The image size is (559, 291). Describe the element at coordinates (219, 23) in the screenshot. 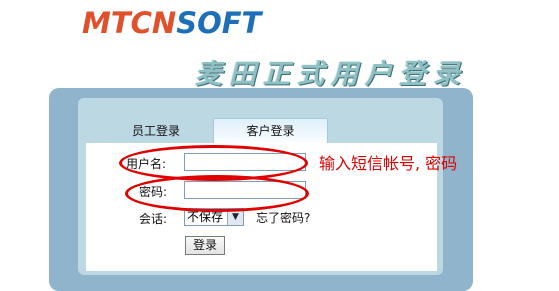

I see `logo-part-b: SOFT` at that location.